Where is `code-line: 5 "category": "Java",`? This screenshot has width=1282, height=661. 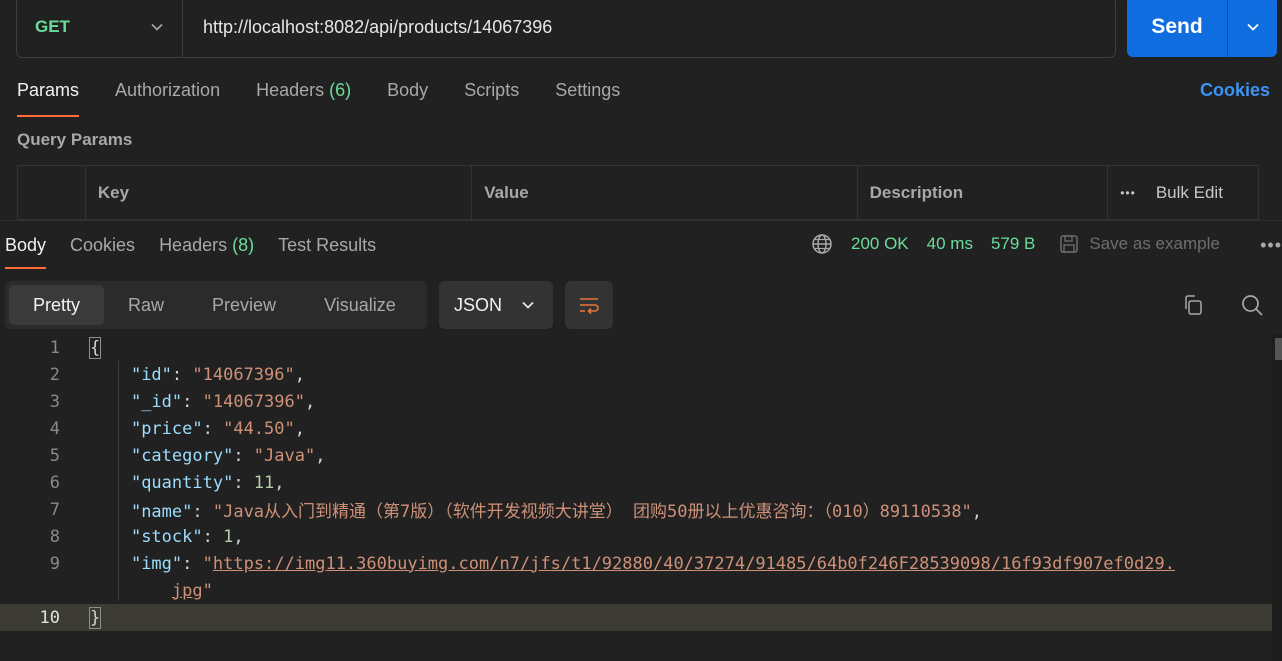
code-line: 5 "category": "Java", is located at coordinates (636, 455).